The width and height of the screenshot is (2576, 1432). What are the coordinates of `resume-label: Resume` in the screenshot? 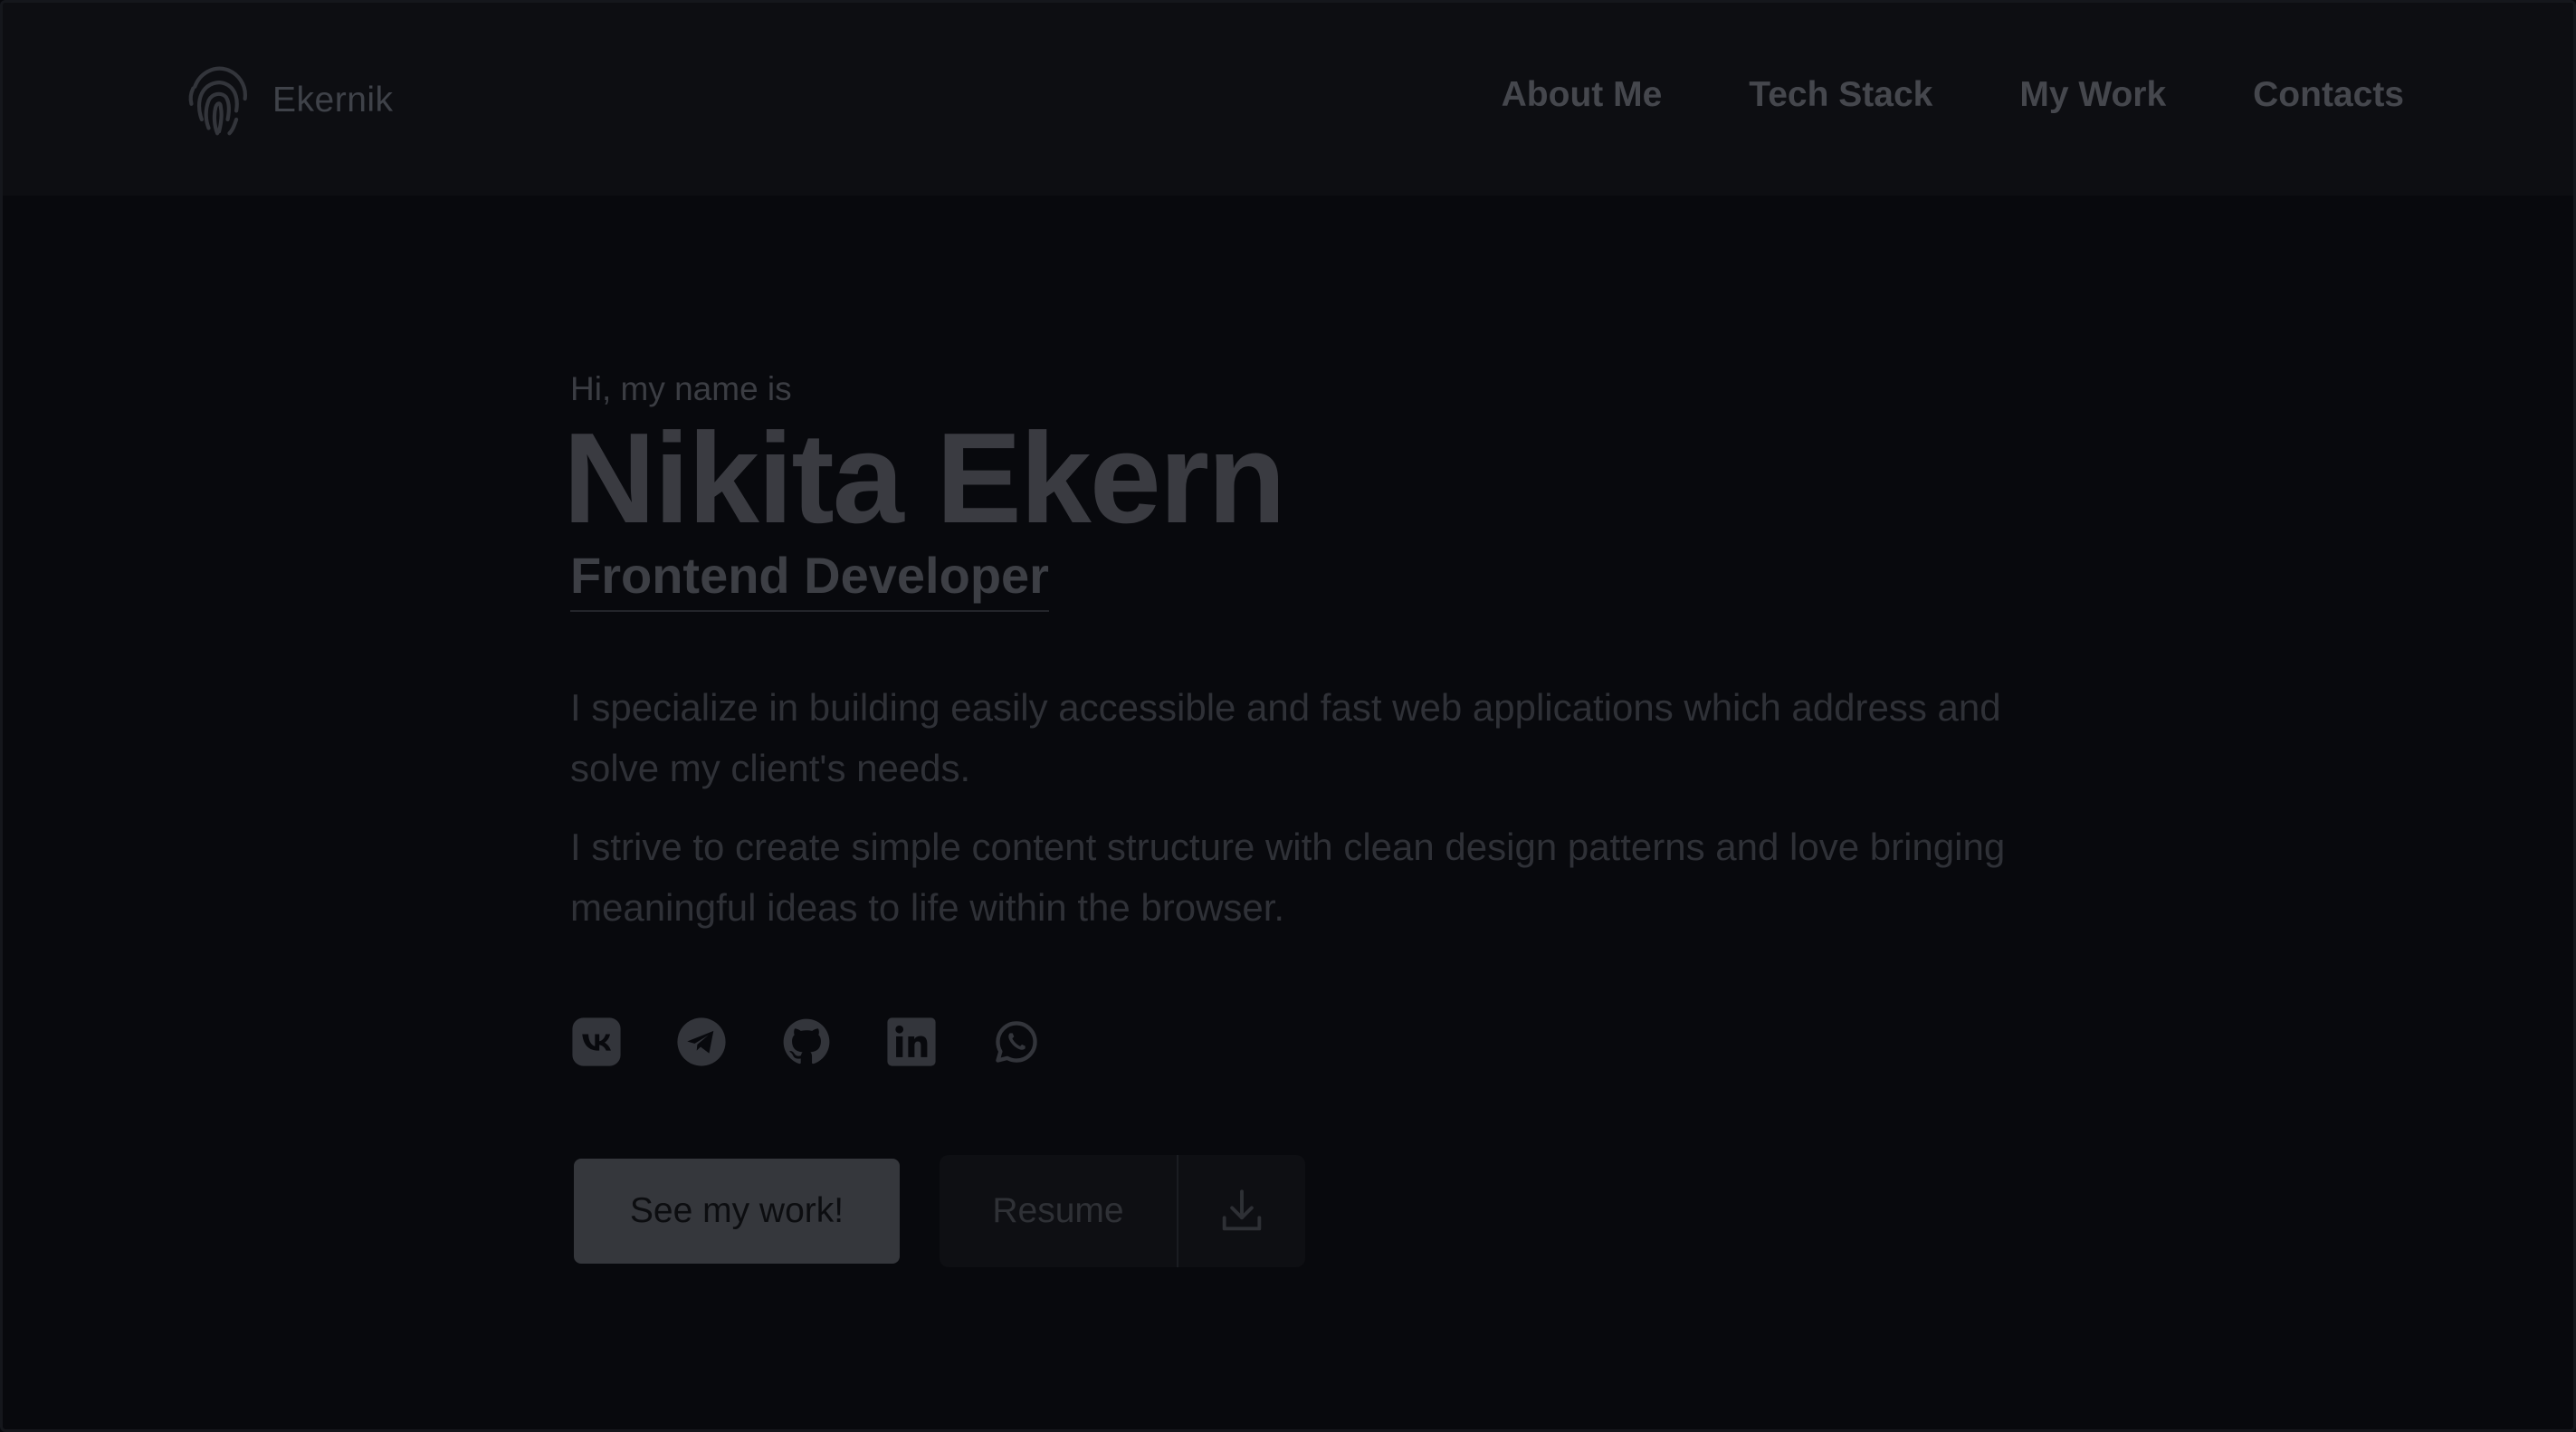 It's located at (1059, 1211).